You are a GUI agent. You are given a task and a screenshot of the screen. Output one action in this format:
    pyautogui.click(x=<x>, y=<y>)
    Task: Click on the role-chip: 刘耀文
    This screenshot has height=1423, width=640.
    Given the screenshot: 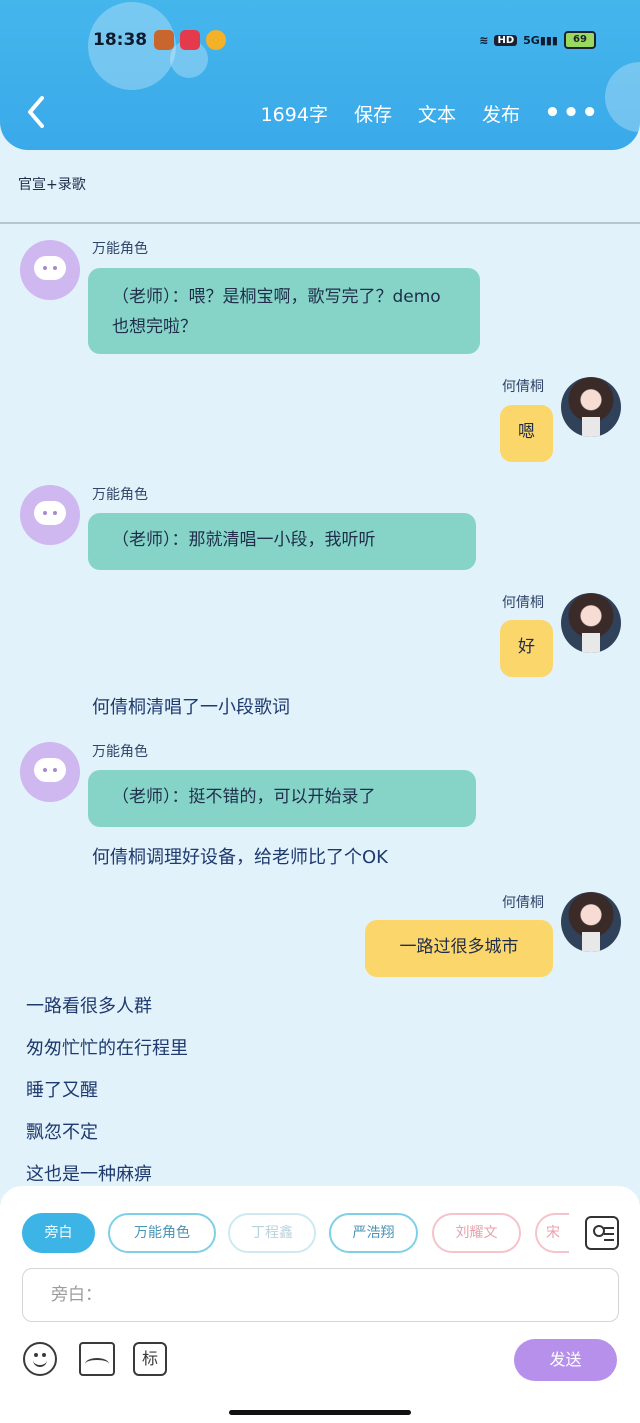 What is the action you would take?
    pyautogui.click(x=476, y=1233)
    